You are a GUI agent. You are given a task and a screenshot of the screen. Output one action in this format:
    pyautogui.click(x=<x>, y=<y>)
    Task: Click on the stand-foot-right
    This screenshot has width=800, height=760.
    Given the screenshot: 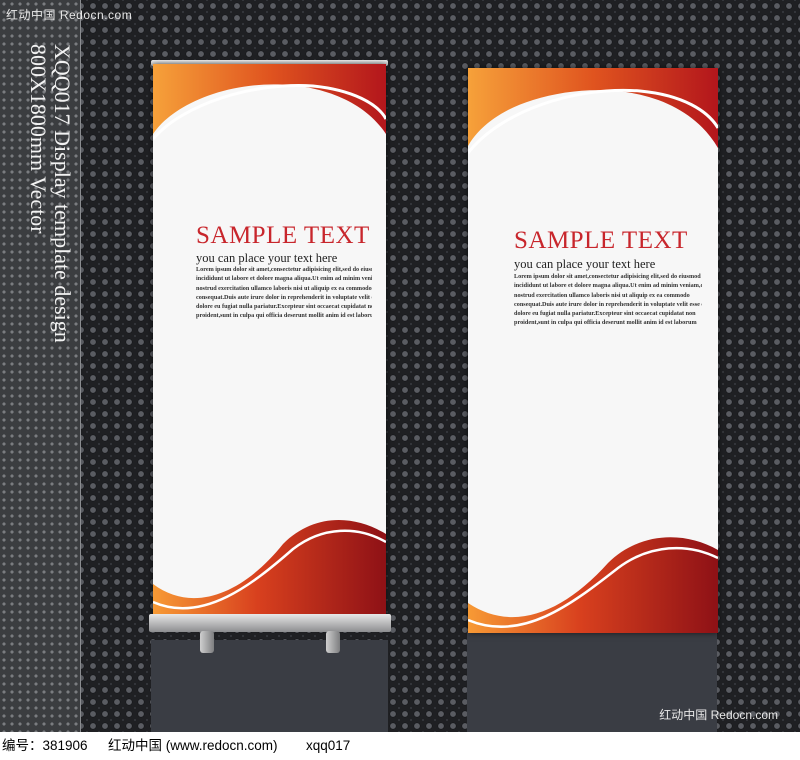 What is the action you would take?
    pyautogui.click(x=333, y=642)
    